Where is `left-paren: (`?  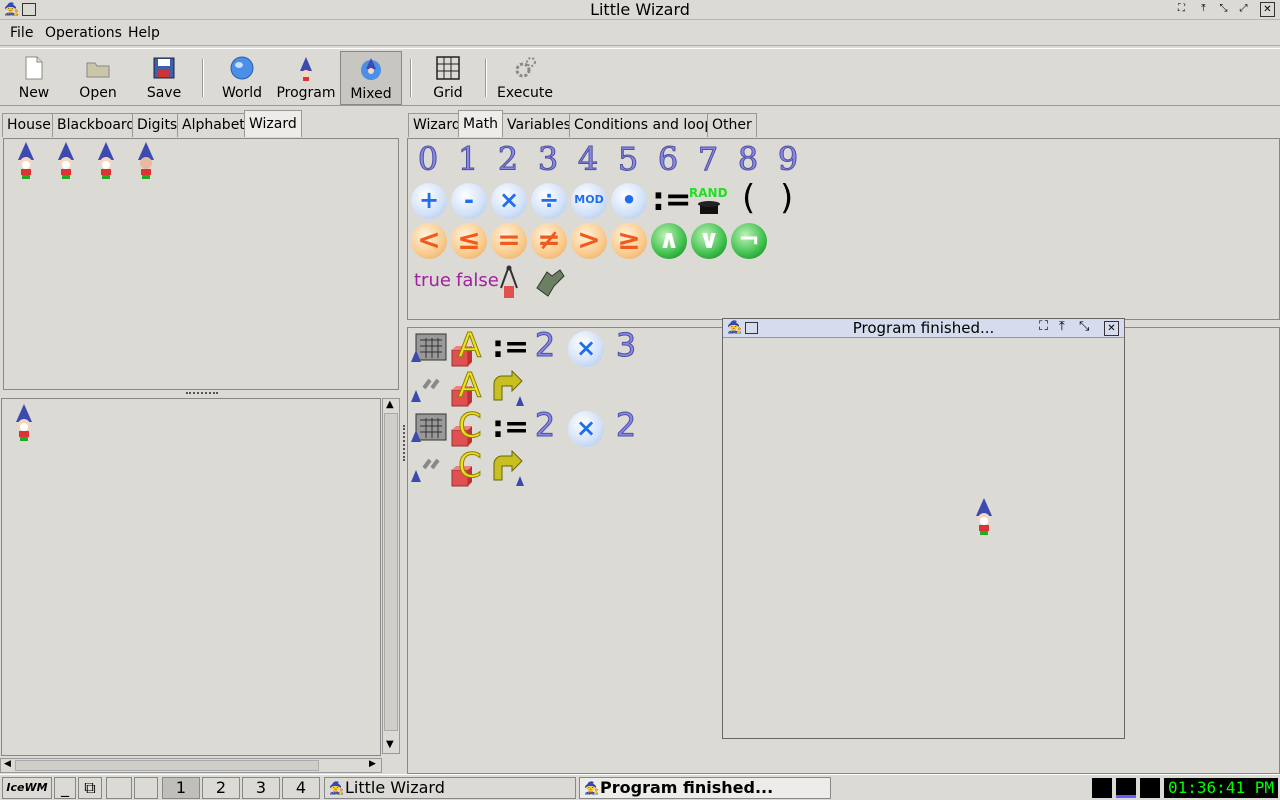 left-paren: ( is located at coordinates (748, 198).